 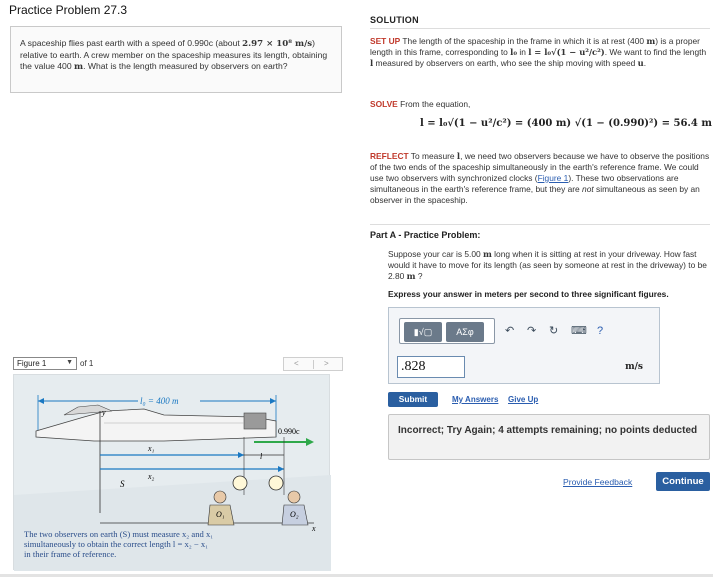 I want to click on figure-1-link: Figure 1, so click(x=553, y=178).